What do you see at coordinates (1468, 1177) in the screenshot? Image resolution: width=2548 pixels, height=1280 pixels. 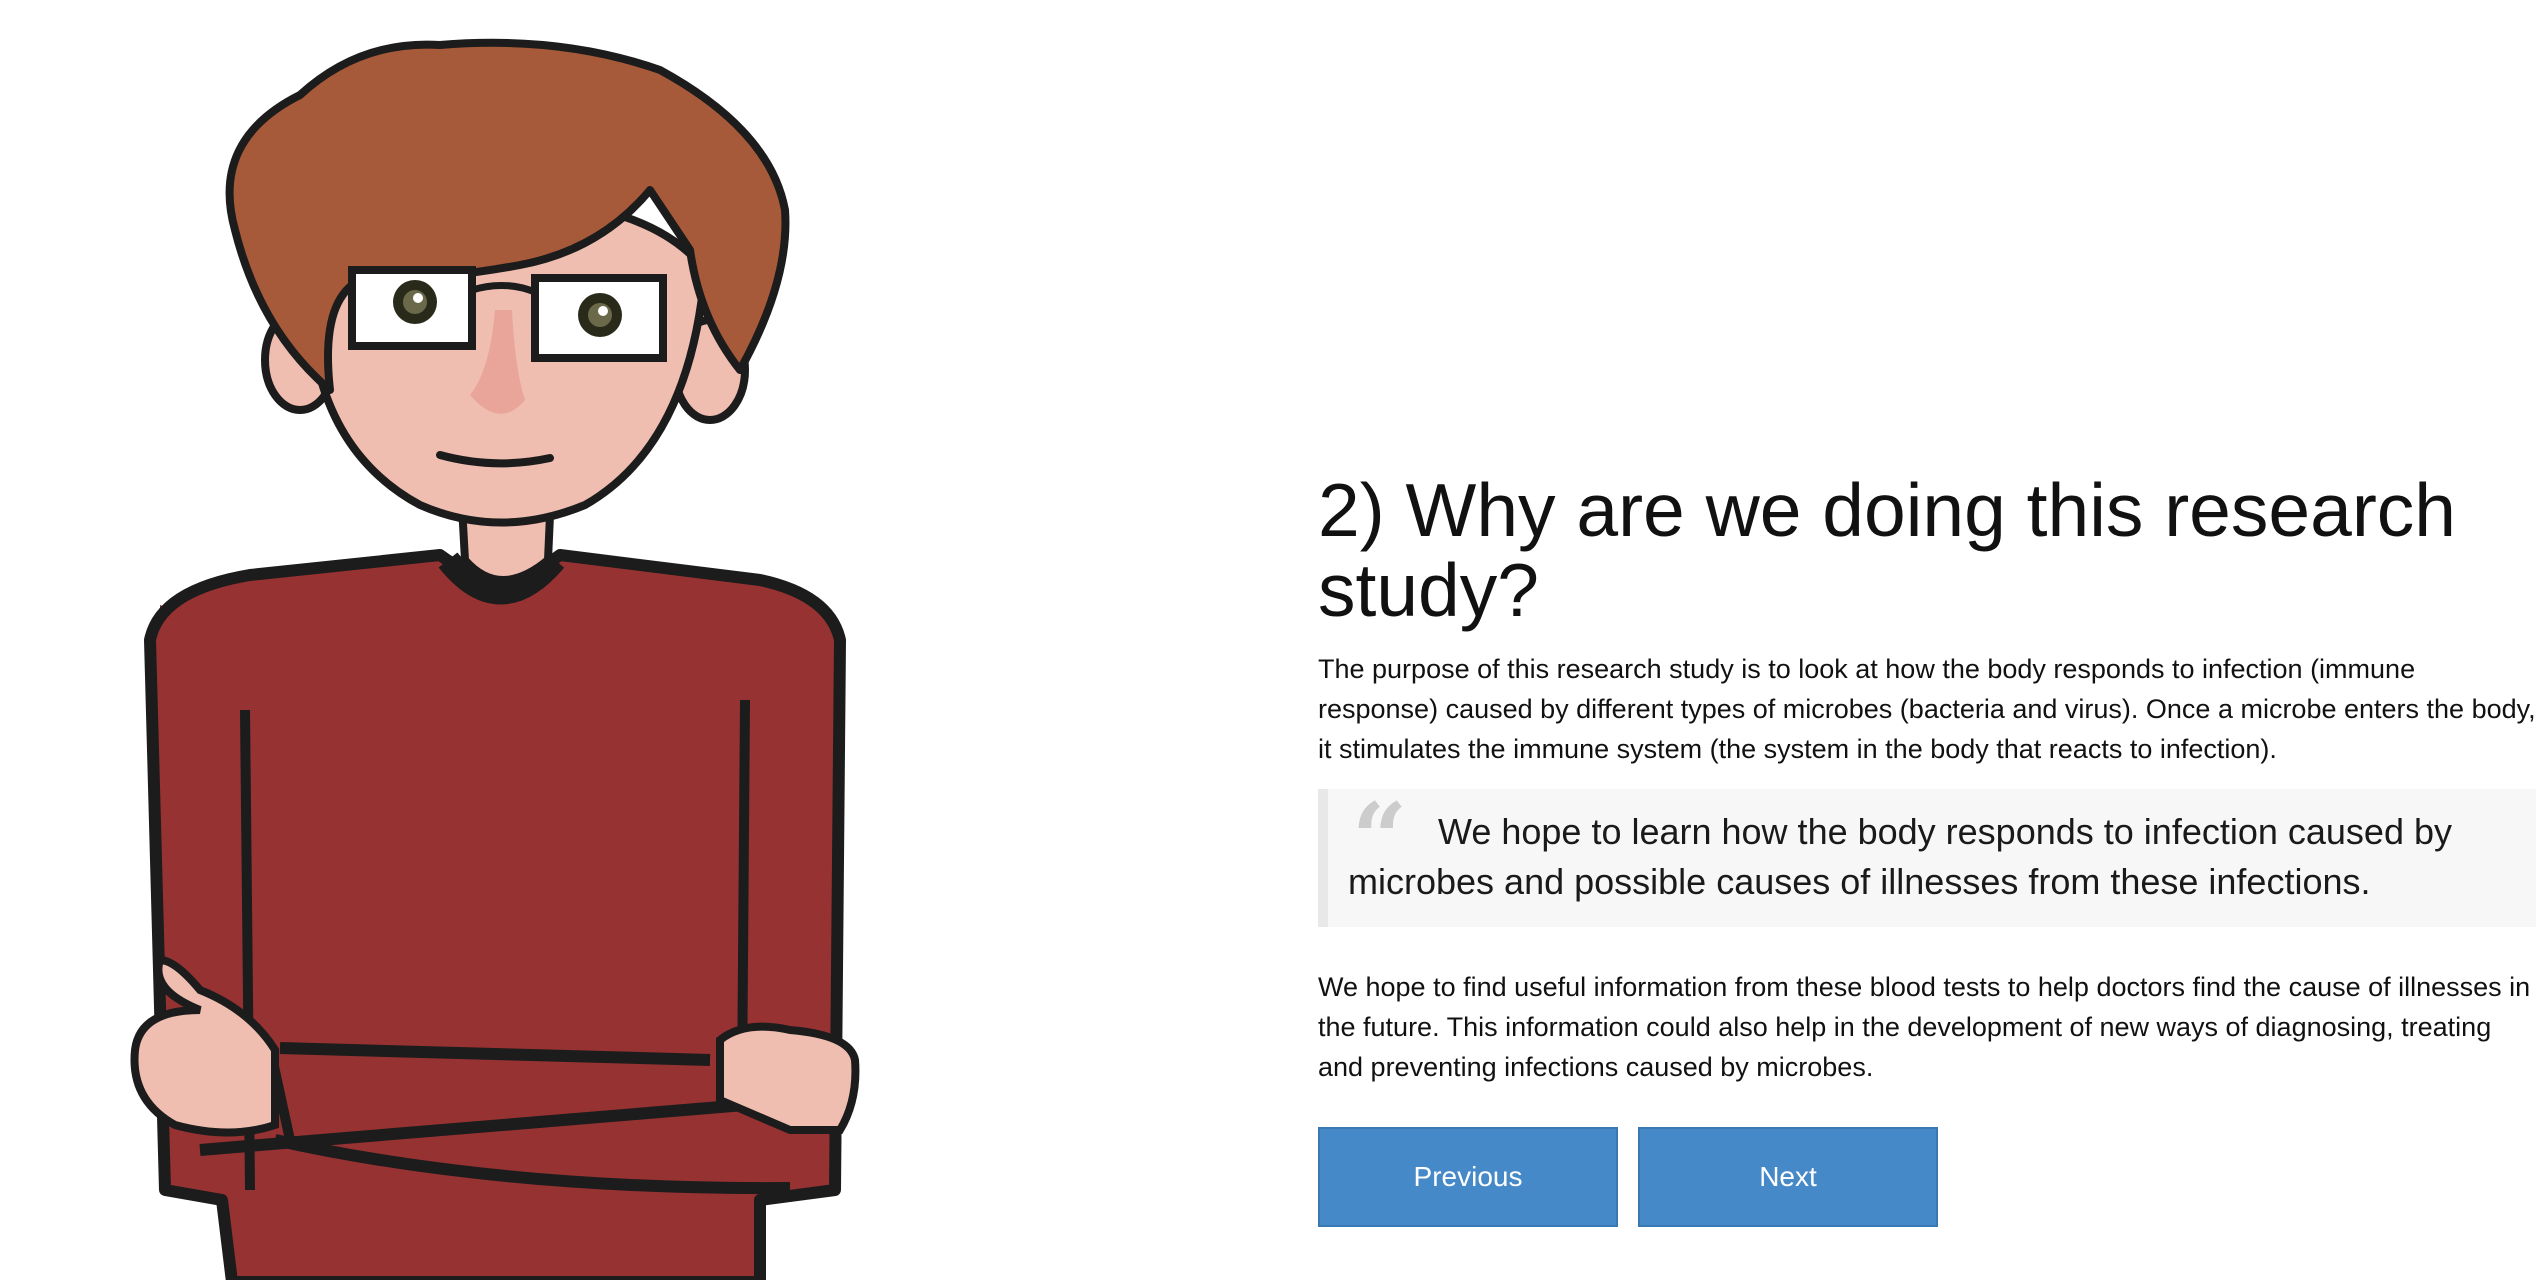 I see `previous-button: Previous` at bounding box center [1468, 1177].